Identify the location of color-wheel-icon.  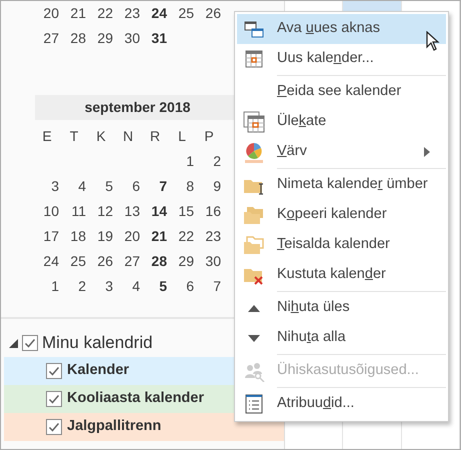
(254, 152).